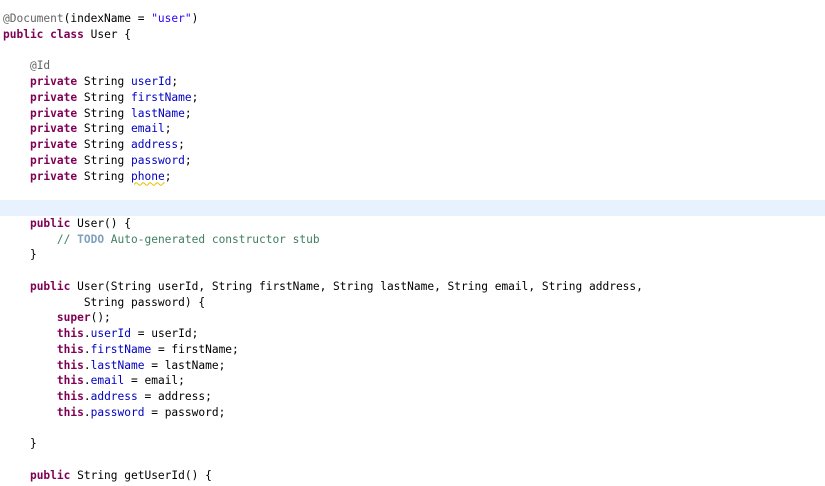  Describe the element at coordinates (412, 413) in the screenshot. I see `code-line: this.password = password;` at that location.